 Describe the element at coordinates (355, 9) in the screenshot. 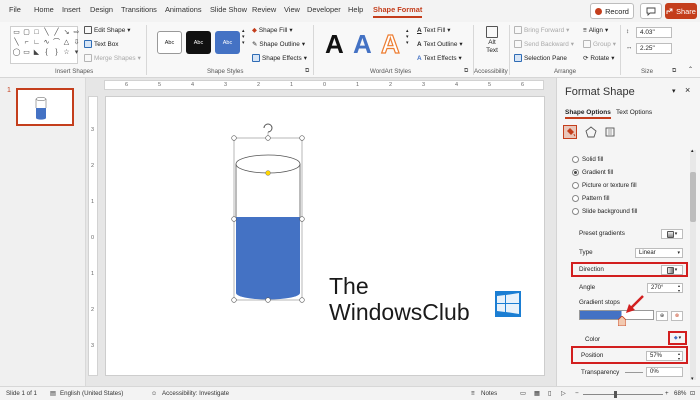

I see `tab-help: Help` at that location.